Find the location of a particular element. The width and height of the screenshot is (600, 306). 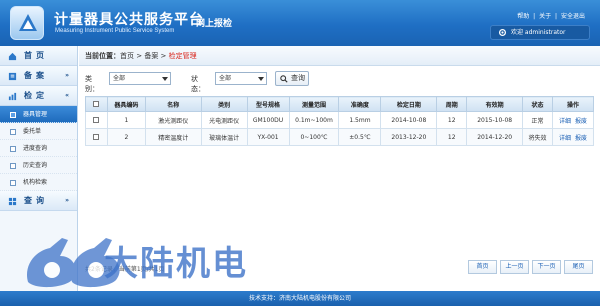

cell-date: 2014-10-08 is located at coordinates (409, 120).